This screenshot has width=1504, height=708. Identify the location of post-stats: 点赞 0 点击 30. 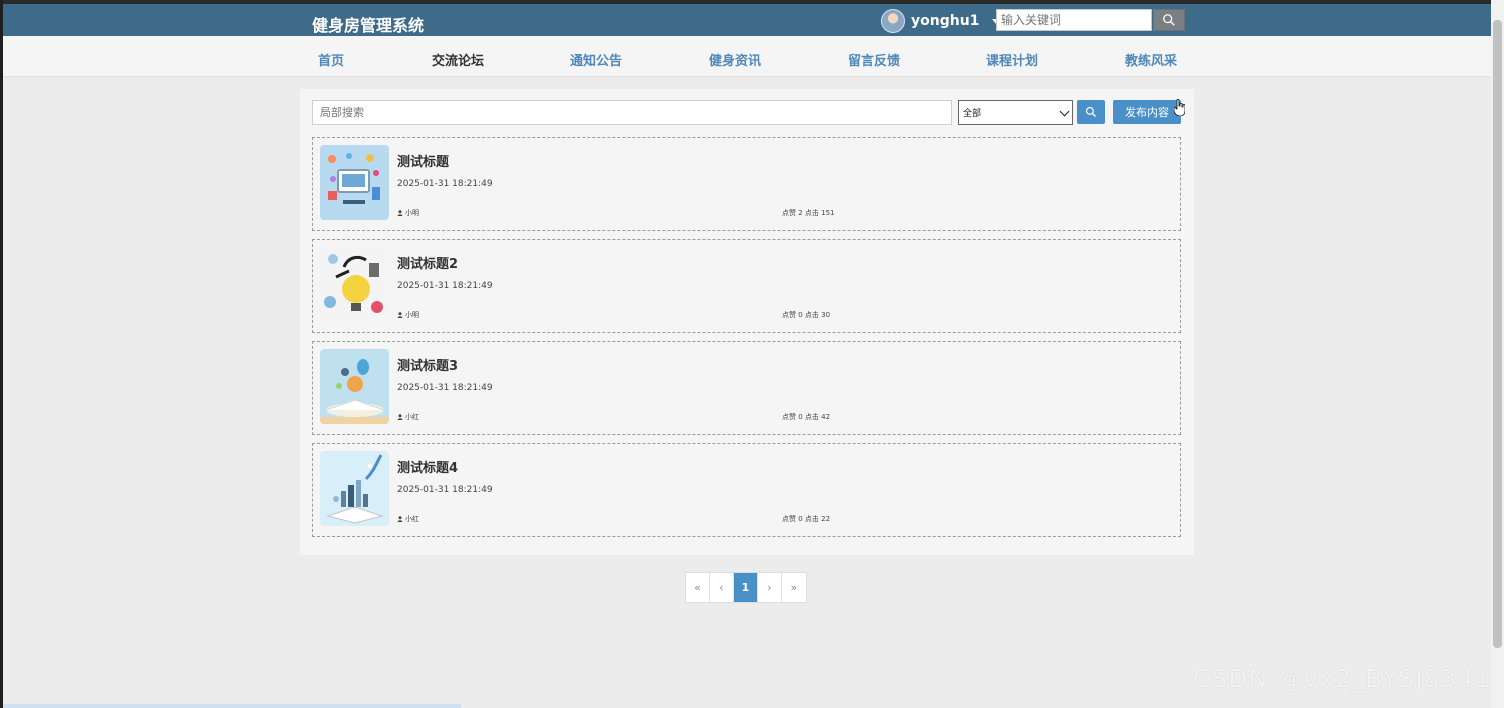
(806, 315).